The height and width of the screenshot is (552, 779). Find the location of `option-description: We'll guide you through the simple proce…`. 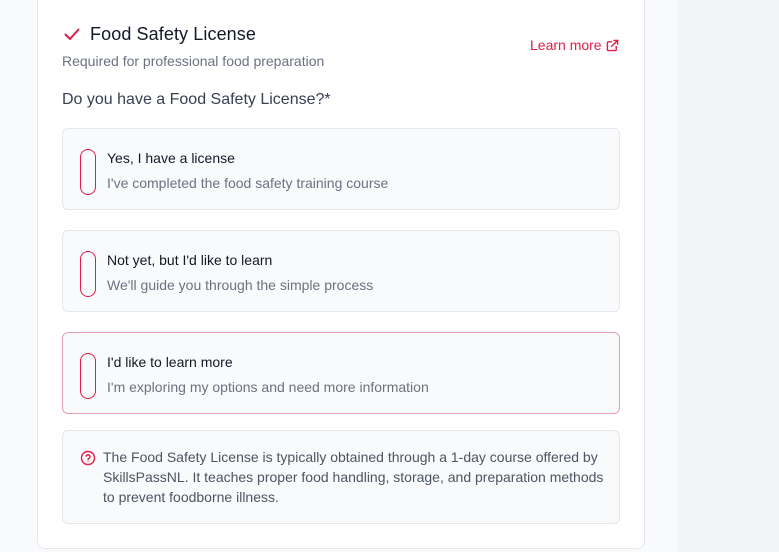

option-description: We'll guide you through the simple proce… is located at coordinates (240, 285).